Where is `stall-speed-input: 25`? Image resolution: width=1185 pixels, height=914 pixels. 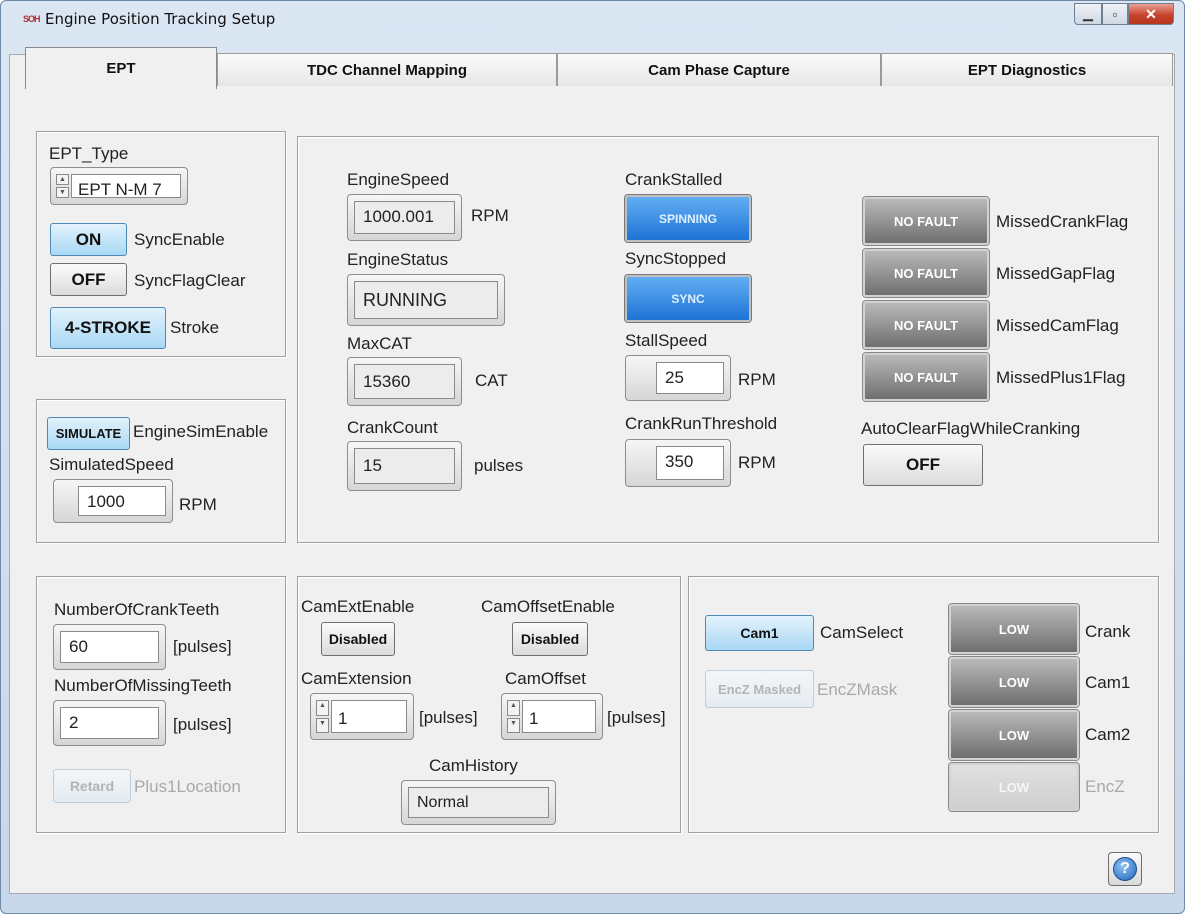 stall-speed-input: 25 is located at coordinates (690, 378).